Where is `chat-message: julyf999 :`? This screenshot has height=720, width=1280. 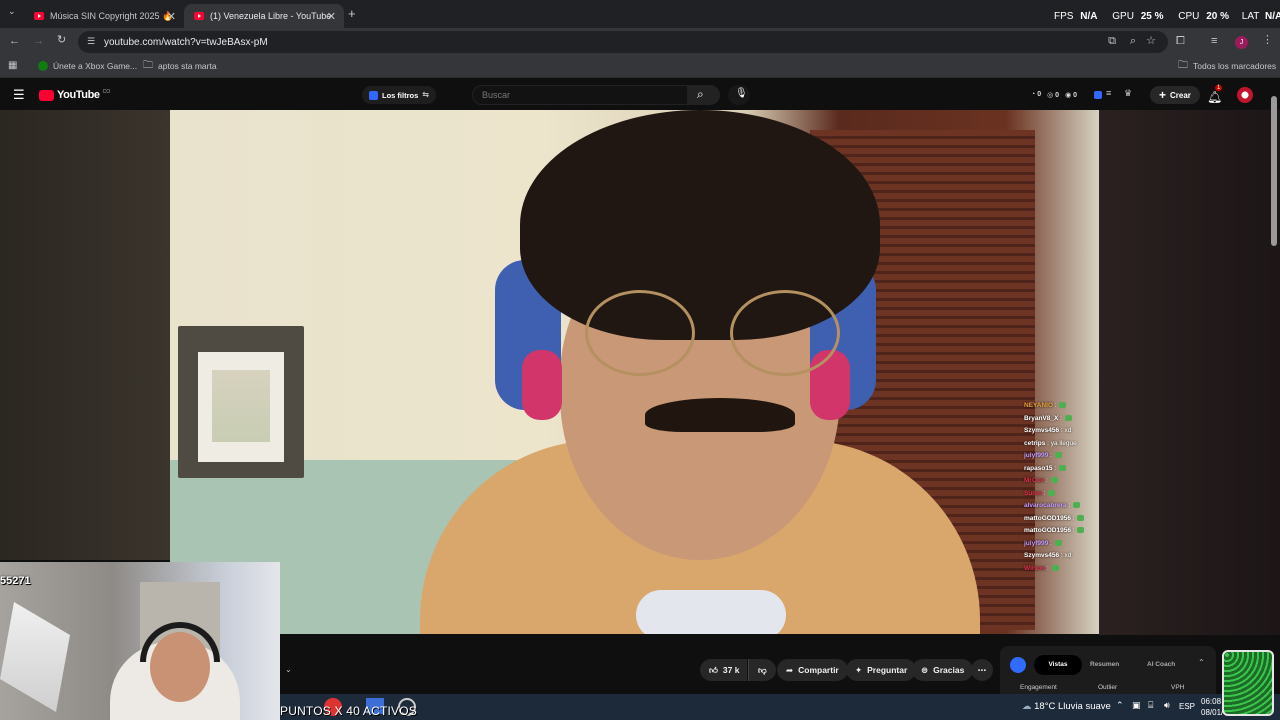
chat-message: julyf999 : is located at coordinates (1062, 544).